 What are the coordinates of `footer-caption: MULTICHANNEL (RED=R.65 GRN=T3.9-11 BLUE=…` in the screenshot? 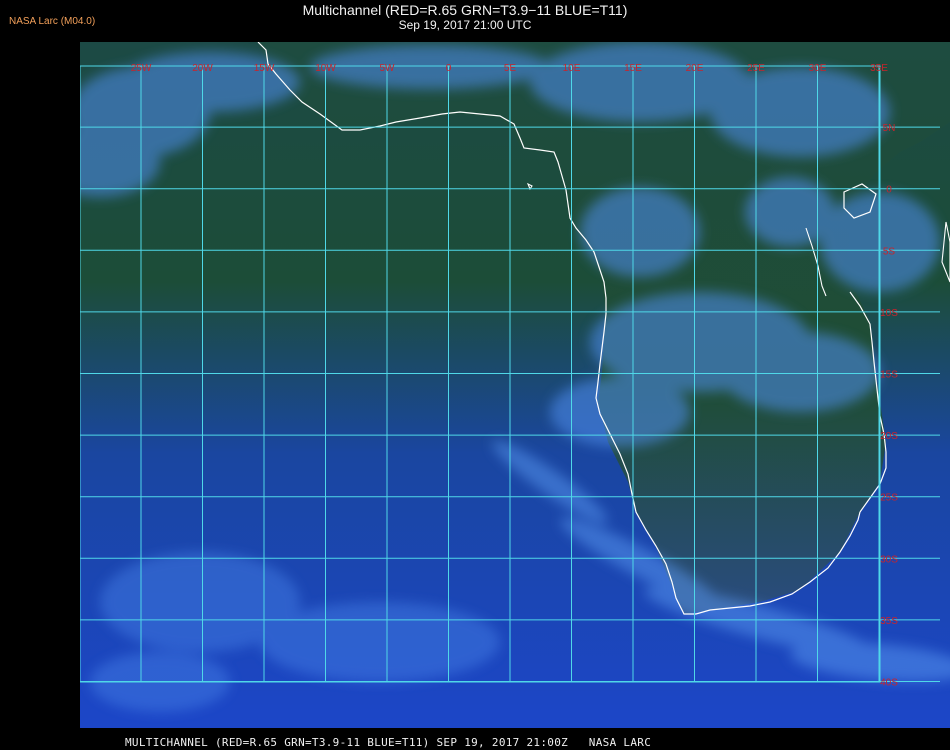 It's located at (388, 742).